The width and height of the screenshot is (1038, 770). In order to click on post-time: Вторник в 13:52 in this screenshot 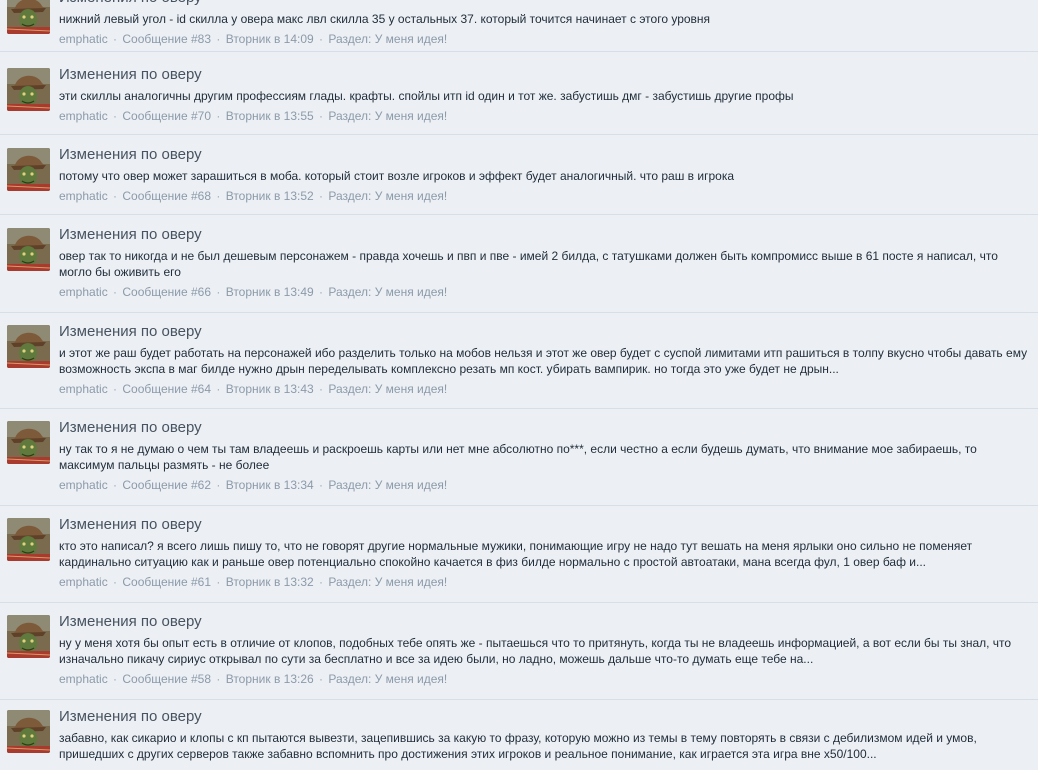, I will do `click(269, 196)`.